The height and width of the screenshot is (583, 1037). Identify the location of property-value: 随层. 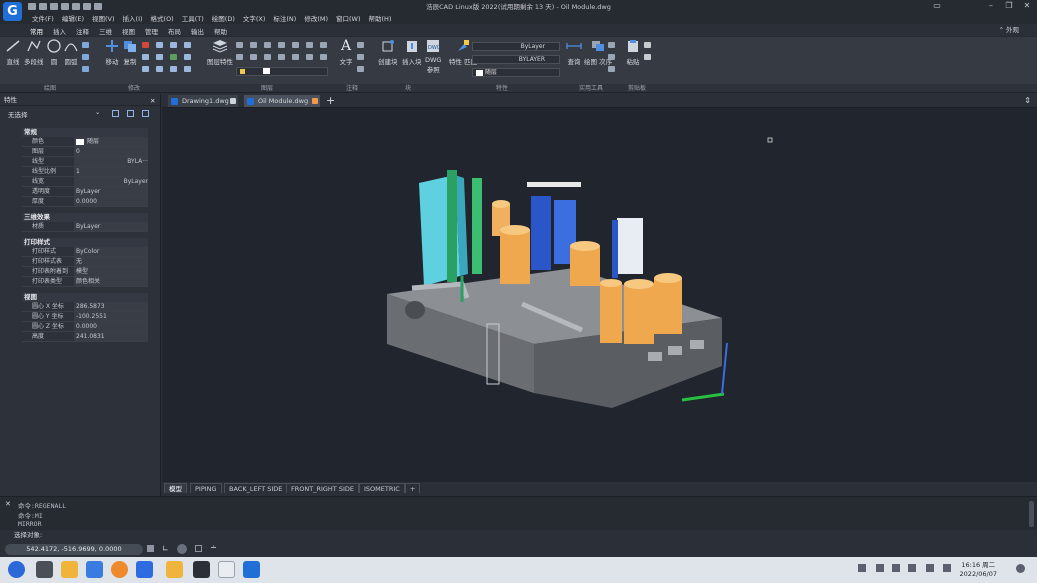
(111, 141).